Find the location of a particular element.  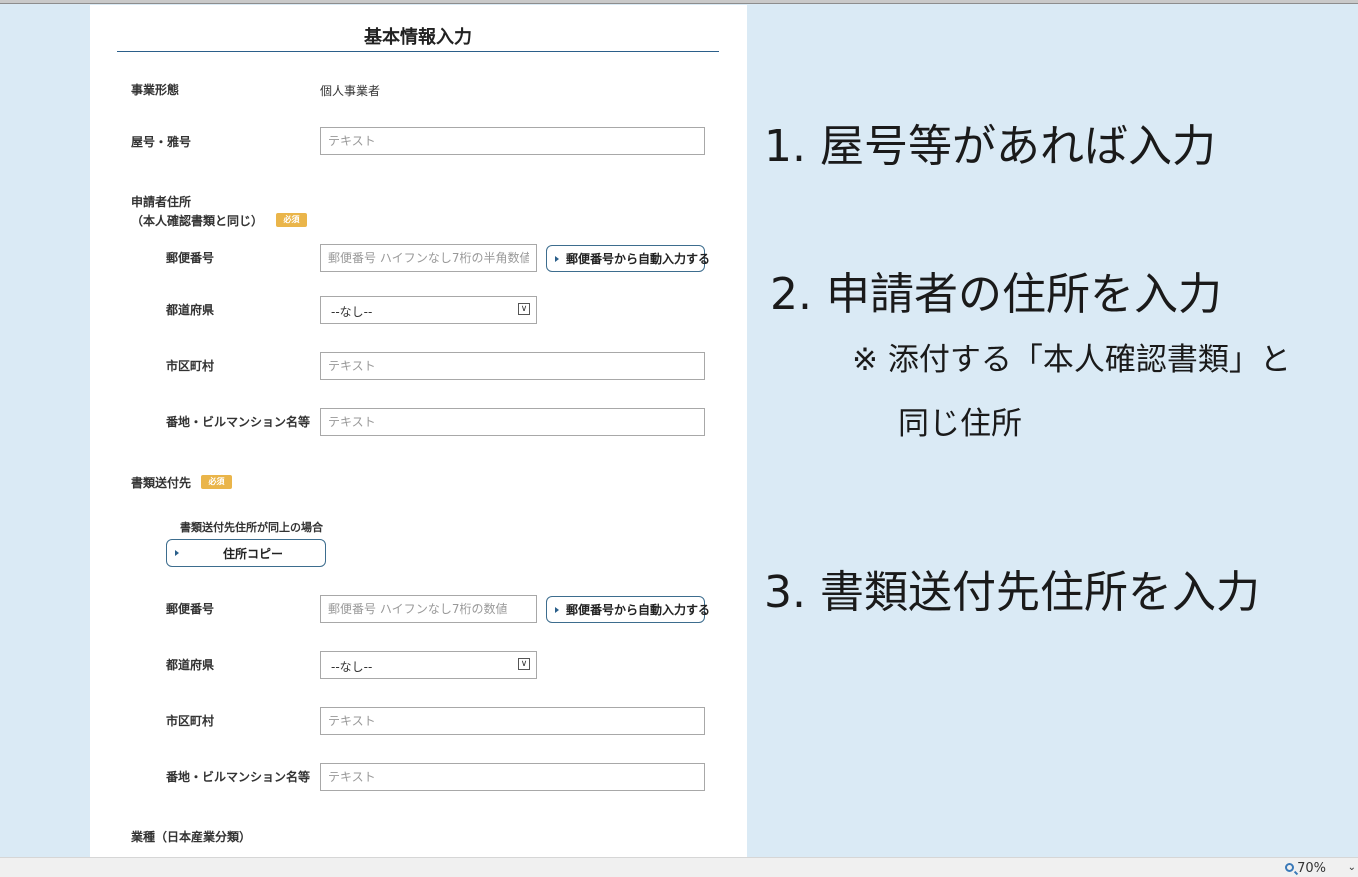

applicant-street-input is located at coordinates (512, 422).